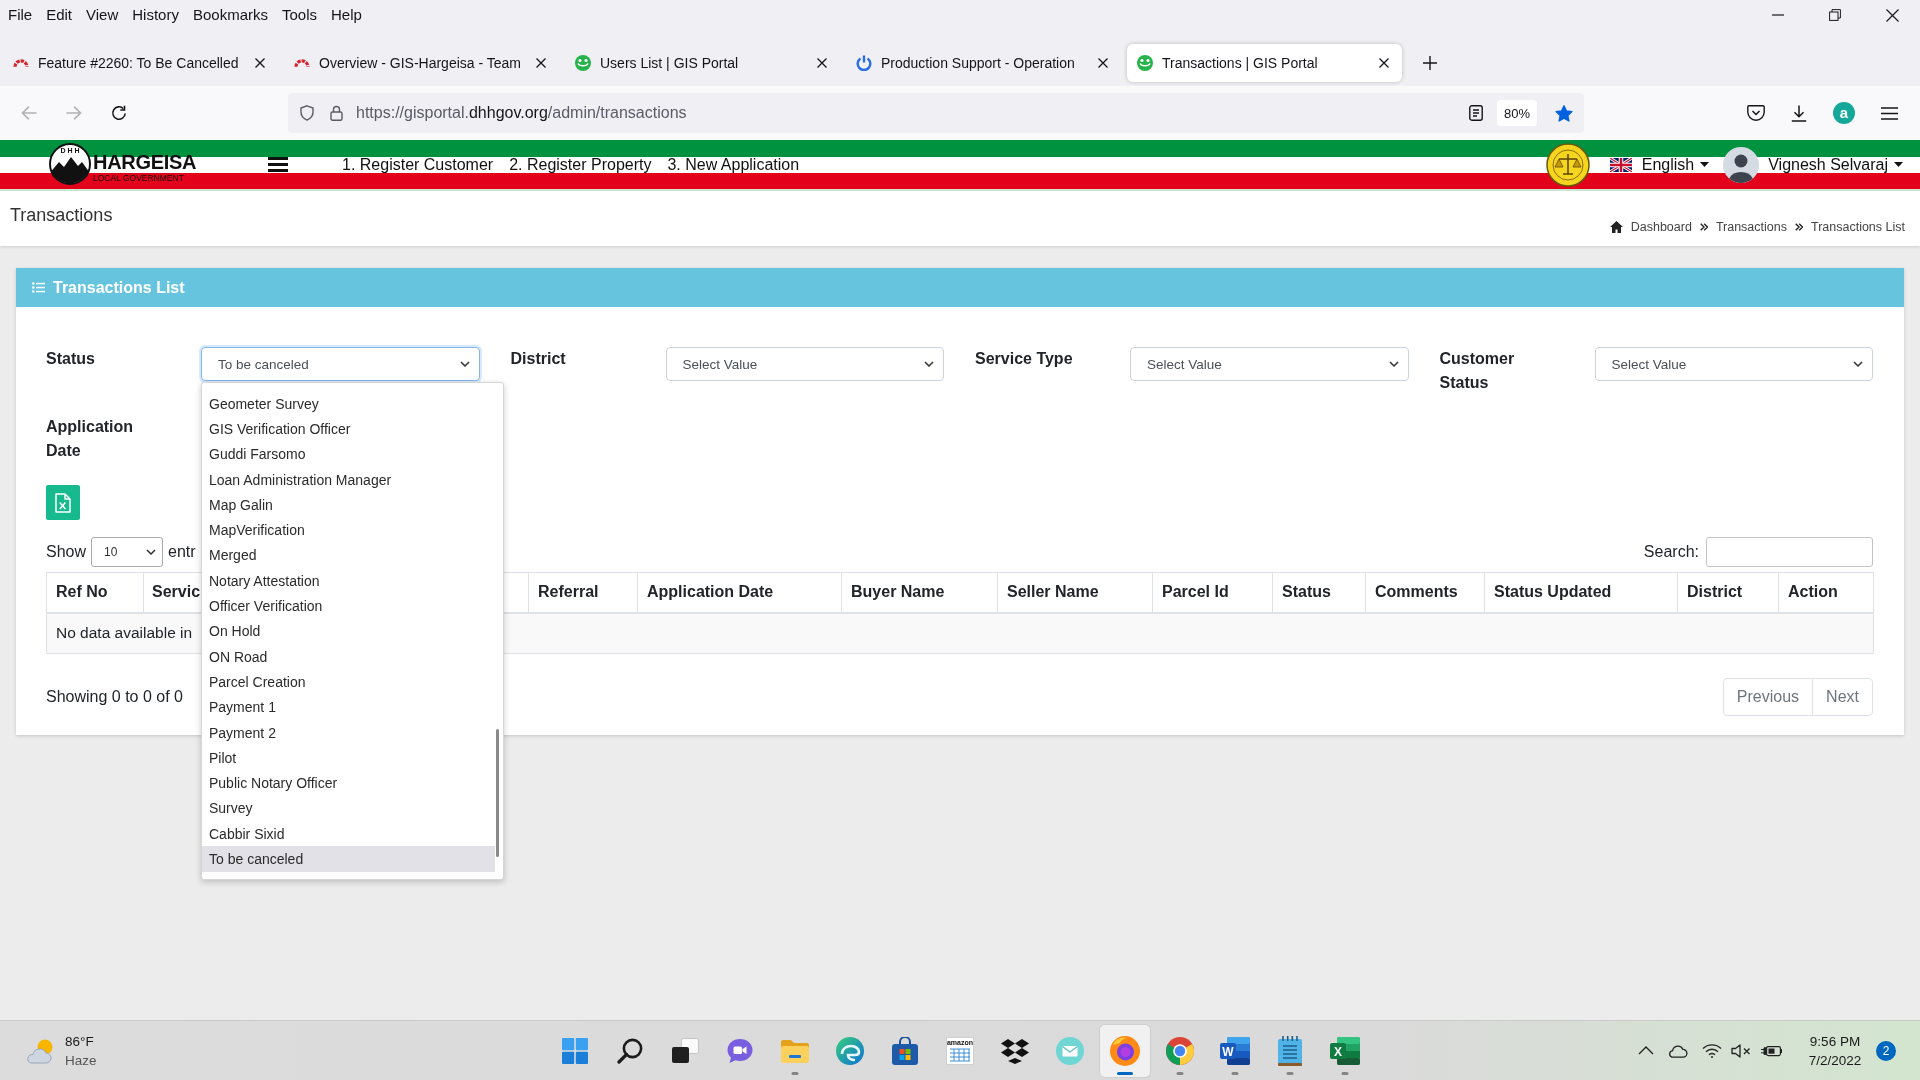 This screenshot has width=1920, height=1080. What do you see at coordinates (1756, 113) in the screenshot?
I see `pocket-icon` at bounding box center [1756, 113].